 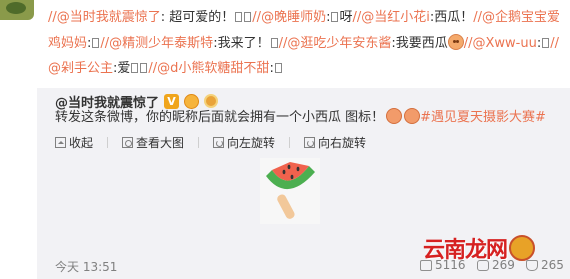 I want to click on rotate-right-button: 向右旋转, so click(x=335, y=142).